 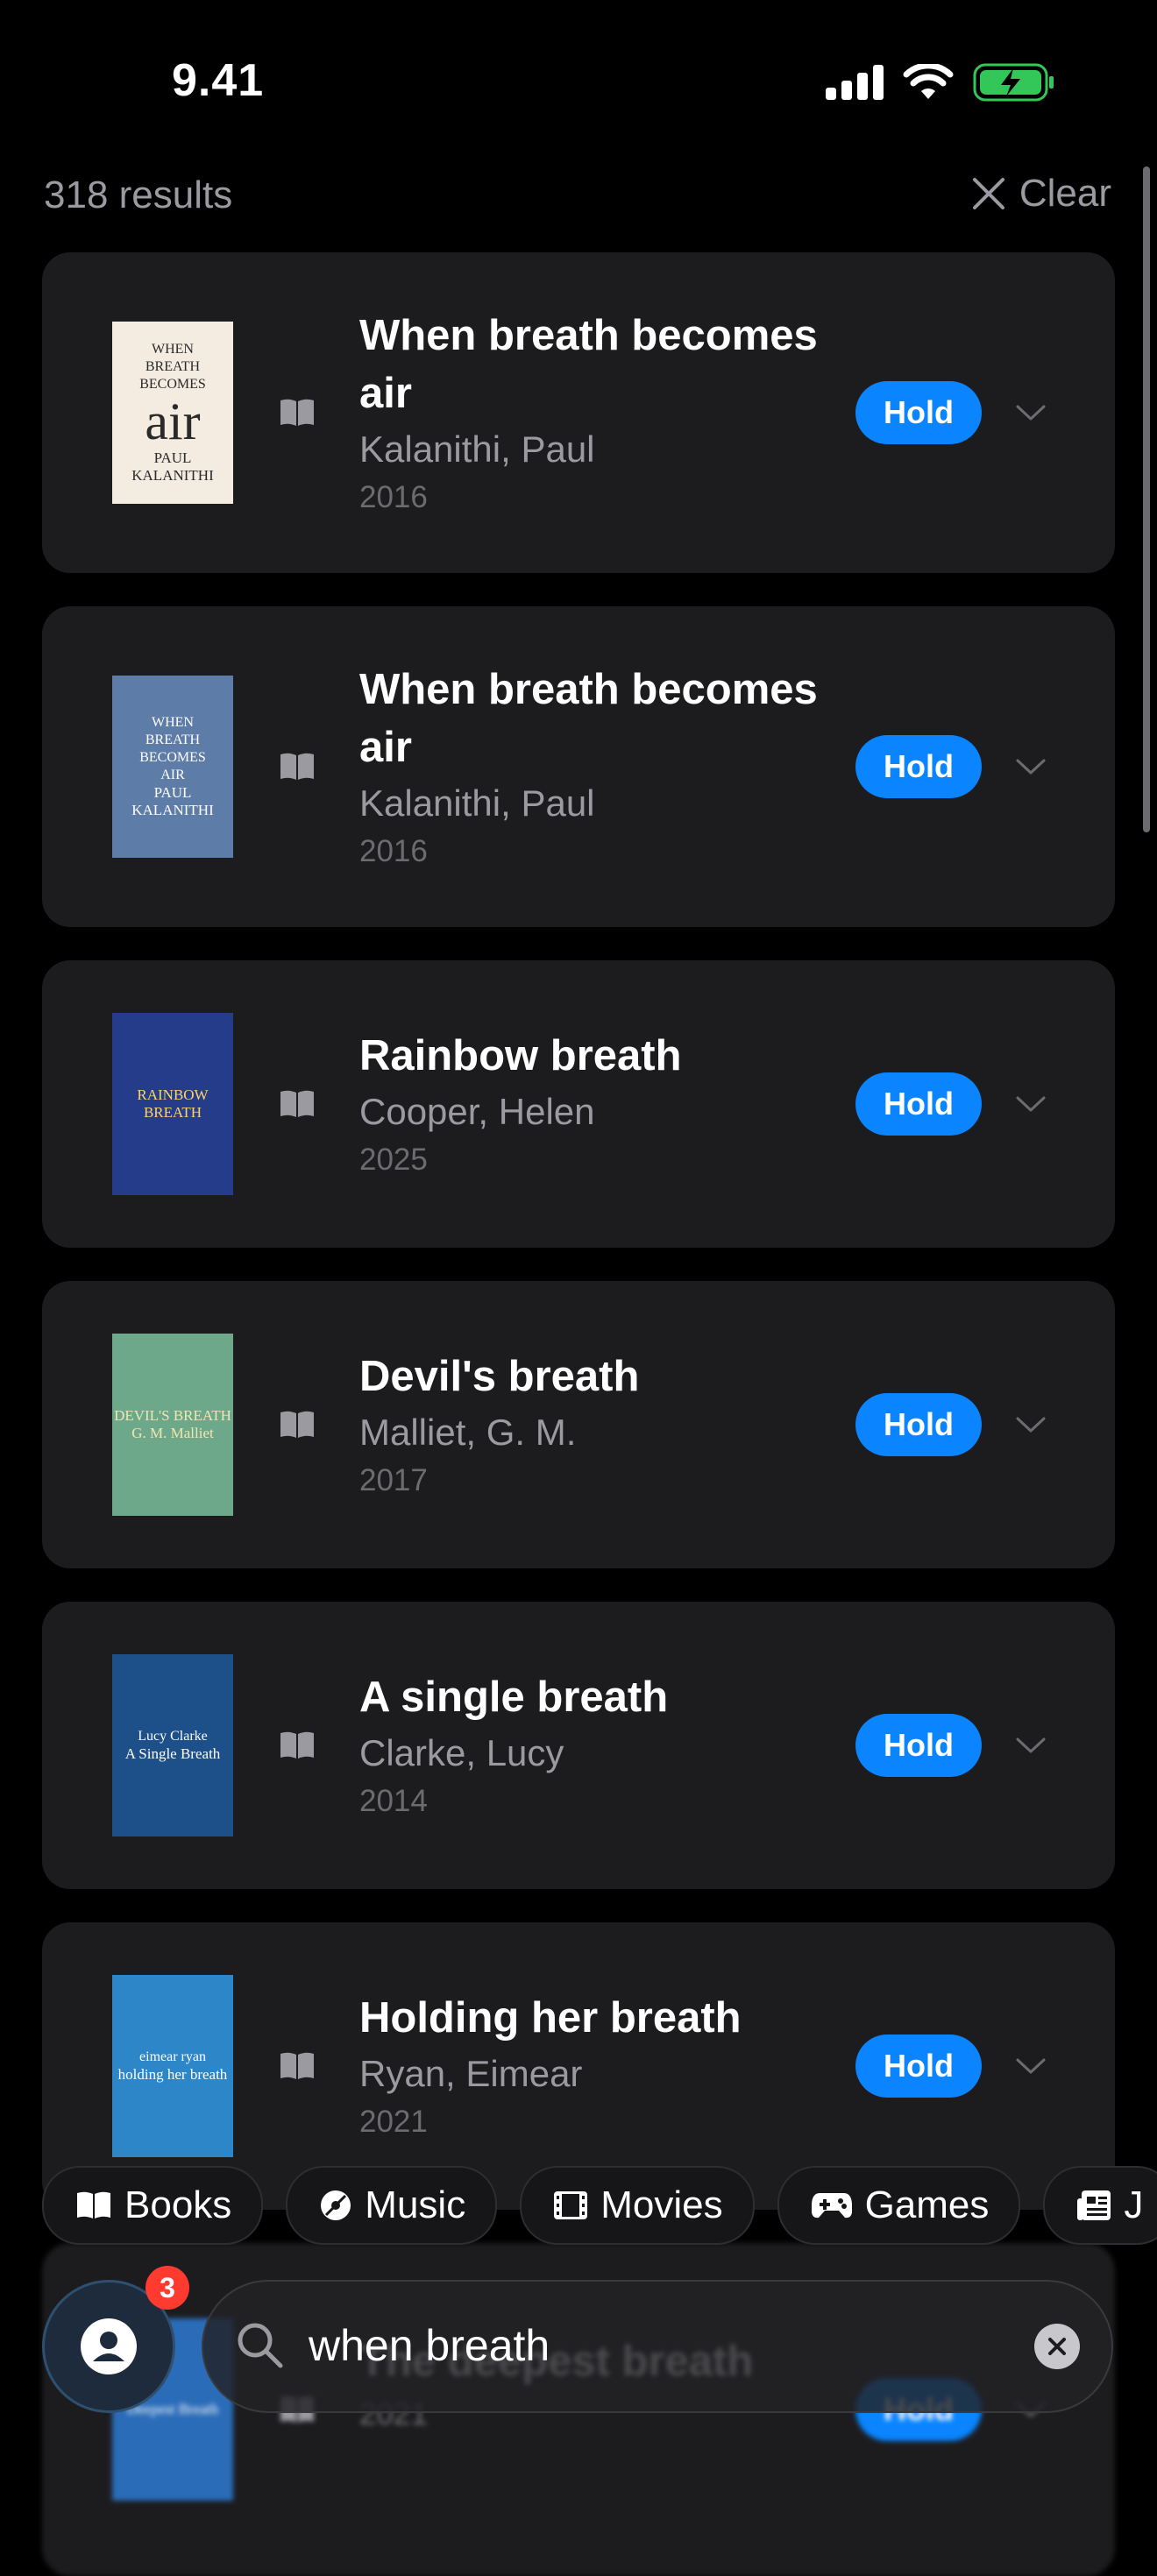 What do you see at coordinates (1094, 2205) in the screenshot?
I see `newspaper-icon` at bounding box center [1094, 2205].